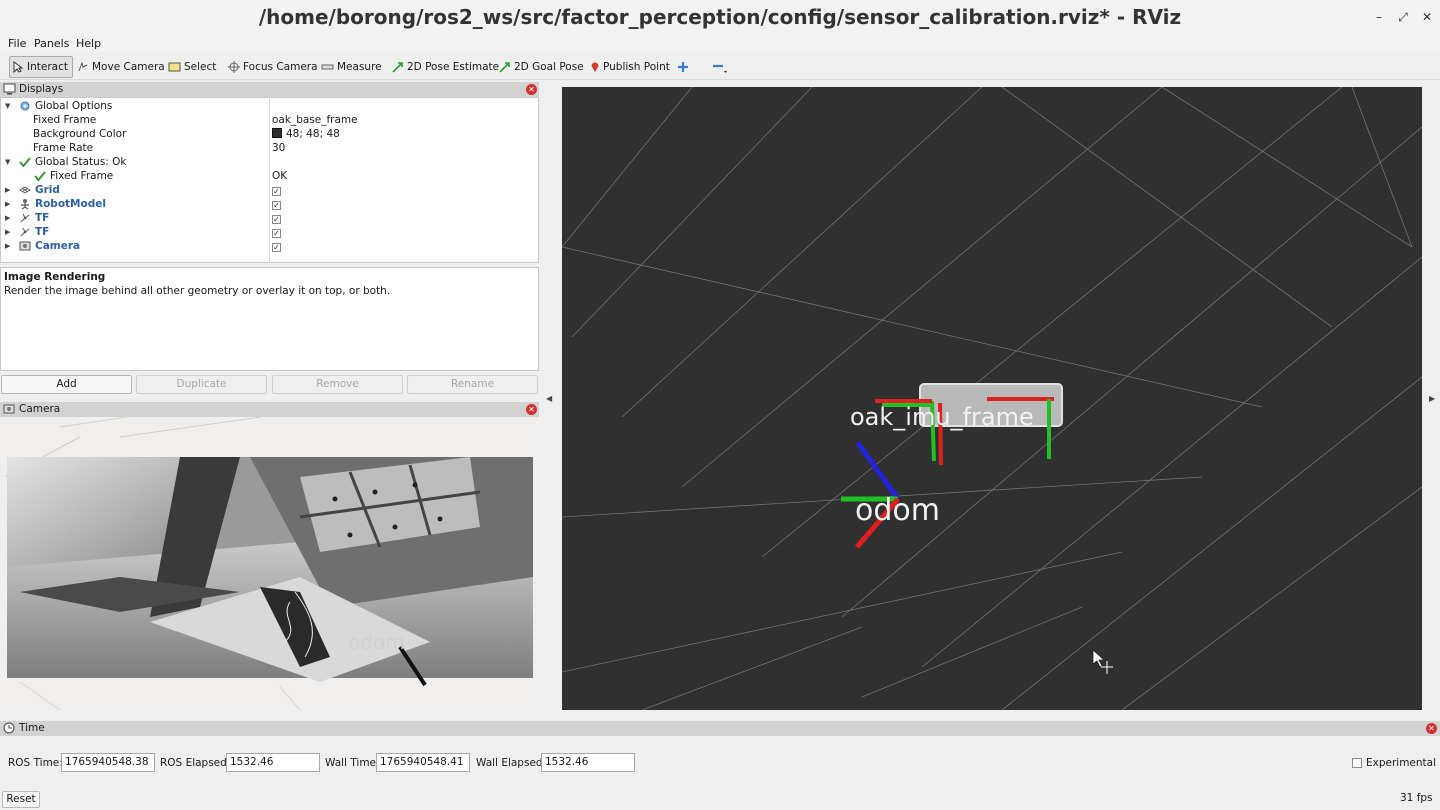  What do you see at coordinates (276, 246) in the screenshot?
I see `camera-checkbox: ✓` at bounding box center [276, 246].